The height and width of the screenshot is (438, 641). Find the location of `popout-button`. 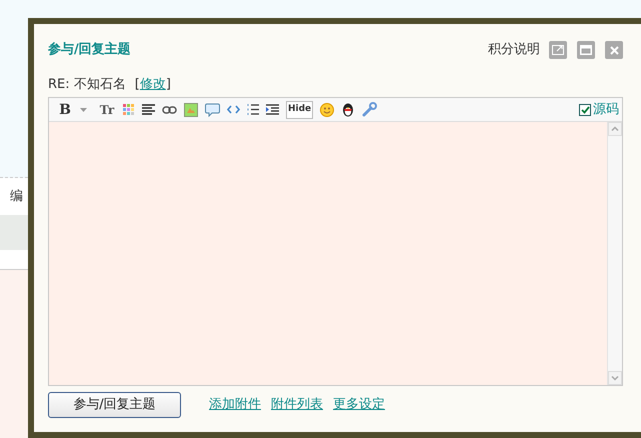

popout-button is located at coordinates (558, 50).